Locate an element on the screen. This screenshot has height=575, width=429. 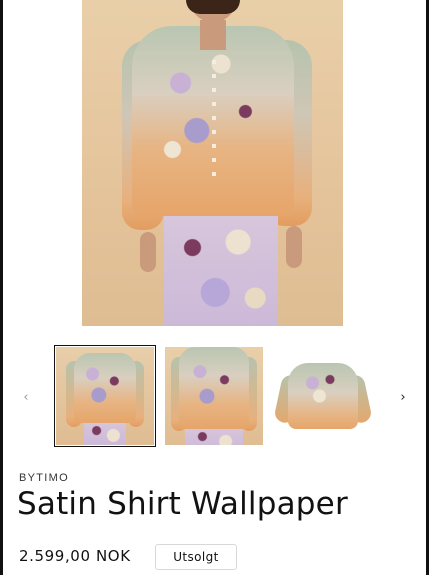
thumbnail-front-close-view is located at coordinates (214, 396).